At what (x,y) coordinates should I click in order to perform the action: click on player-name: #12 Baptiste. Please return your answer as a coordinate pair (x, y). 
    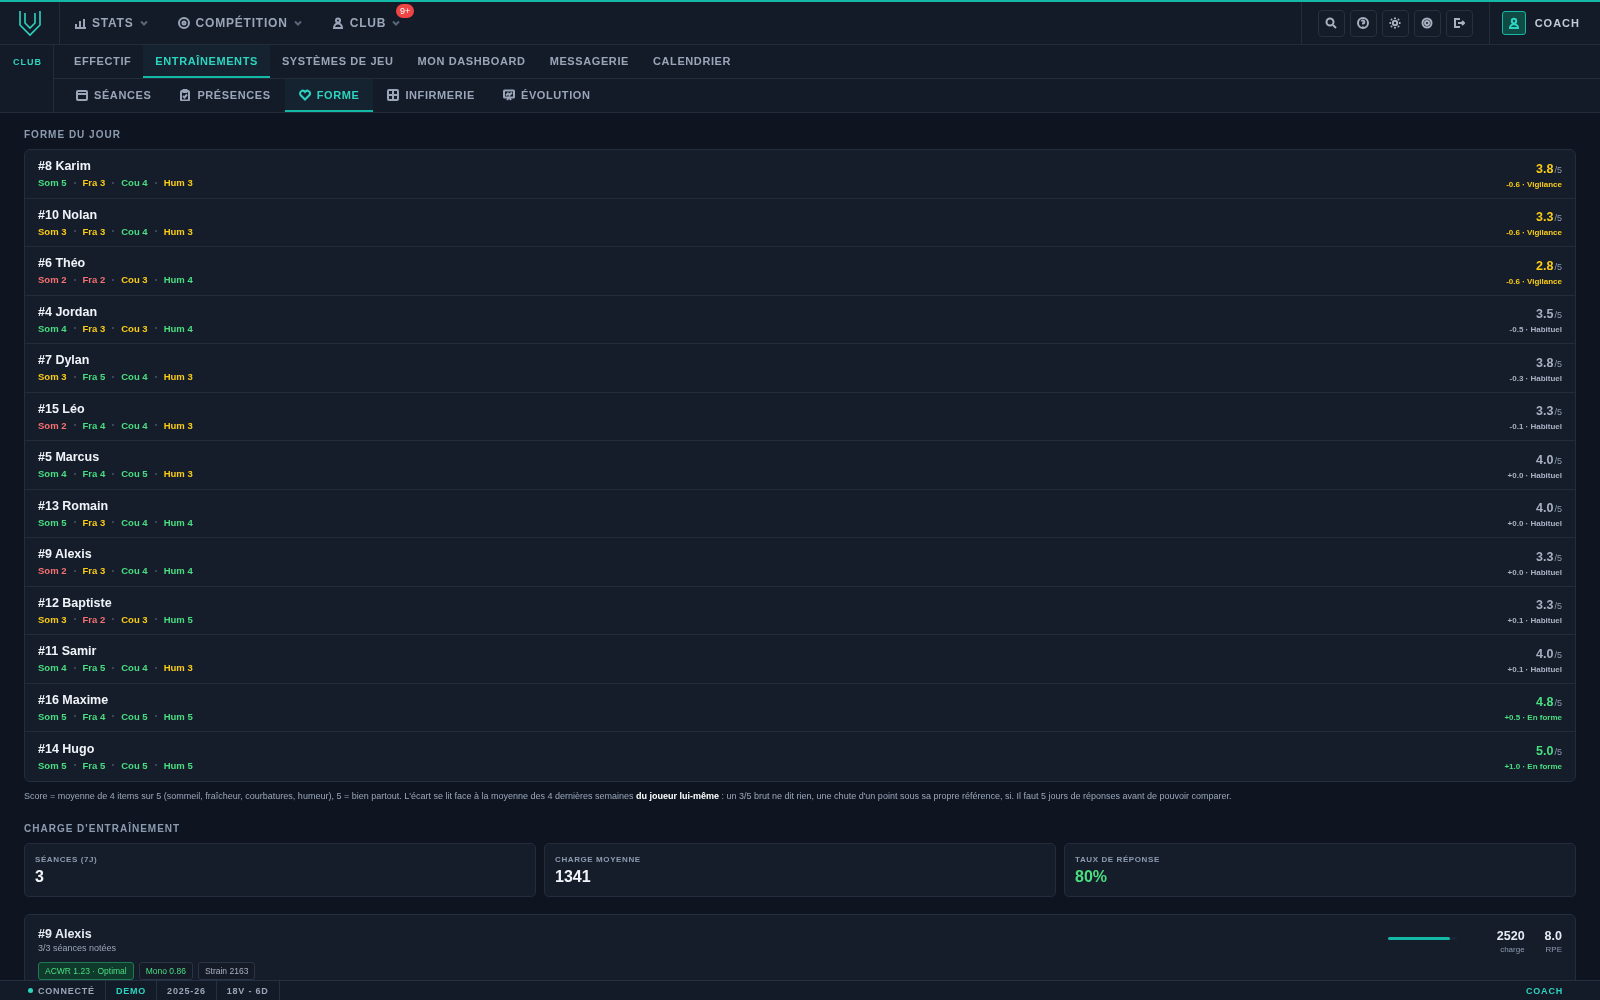
    Looking at the image, I should click on (75, 602).